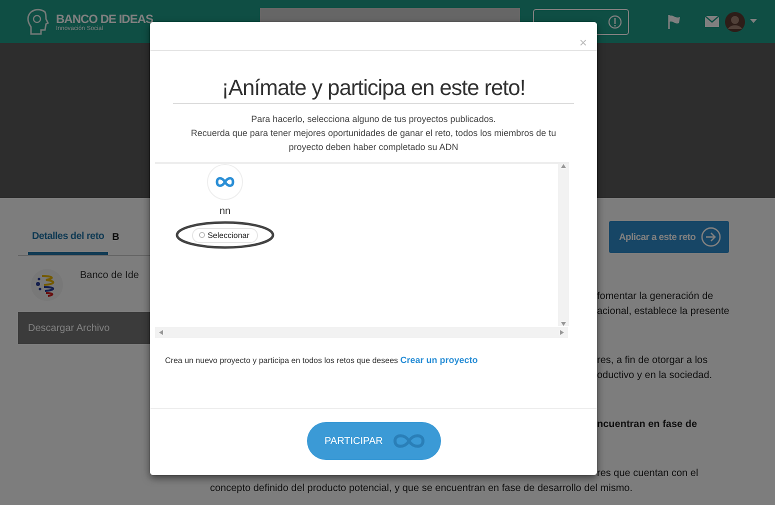 This screenshot has height=505, width=775. Describe the element at coordinates (711, 237) in the screenshot. I see `arrow-circle-icon` at that location.